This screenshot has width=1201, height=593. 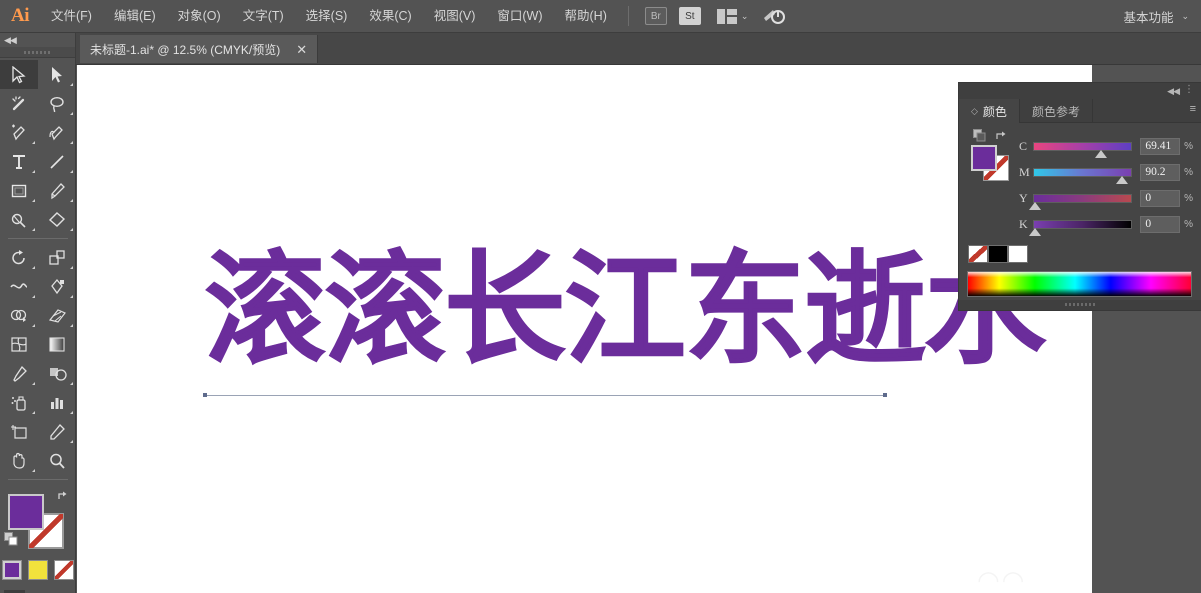 What do you see at coordinates (57, 402) in the screenshot?
I see `column-graph-tool` at bounding box center [57, 402].